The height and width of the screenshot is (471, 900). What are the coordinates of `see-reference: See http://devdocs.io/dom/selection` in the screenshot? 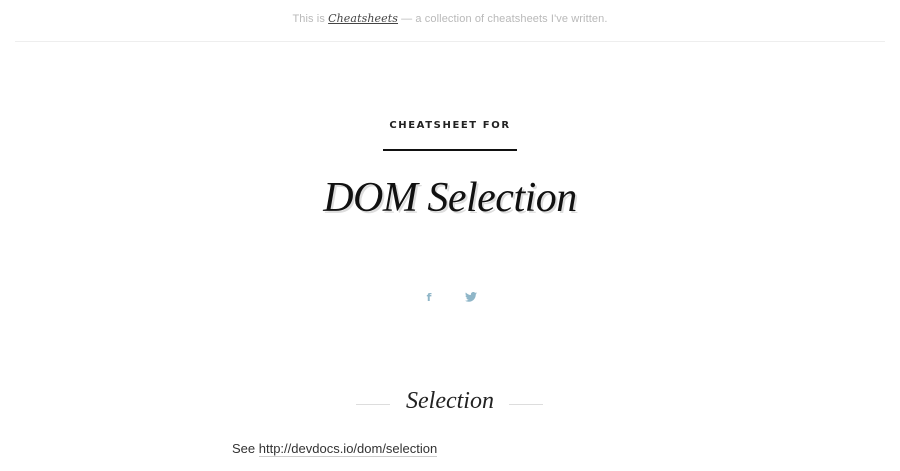 It's located at (335, 449).